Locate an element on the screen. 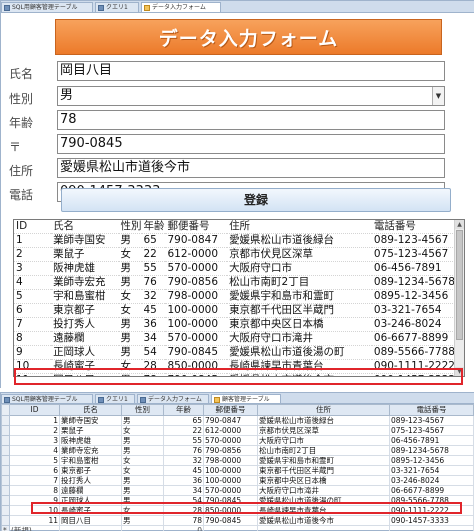 This screenshot has width=474, height=531. tab-sql-customer-table: SQL用顧客管理テーブル is located at coordinates (47, 7).